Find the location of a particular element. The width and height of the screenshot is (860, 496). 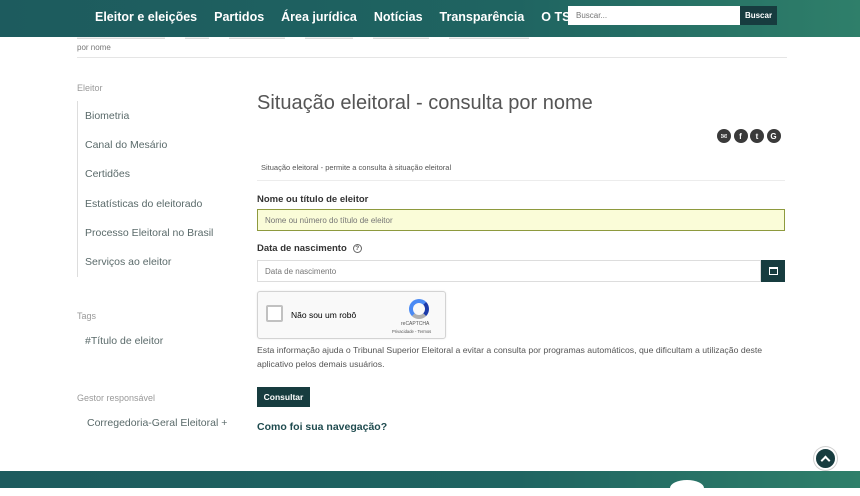

name-or-title-input is located at coordinates (521, 220).